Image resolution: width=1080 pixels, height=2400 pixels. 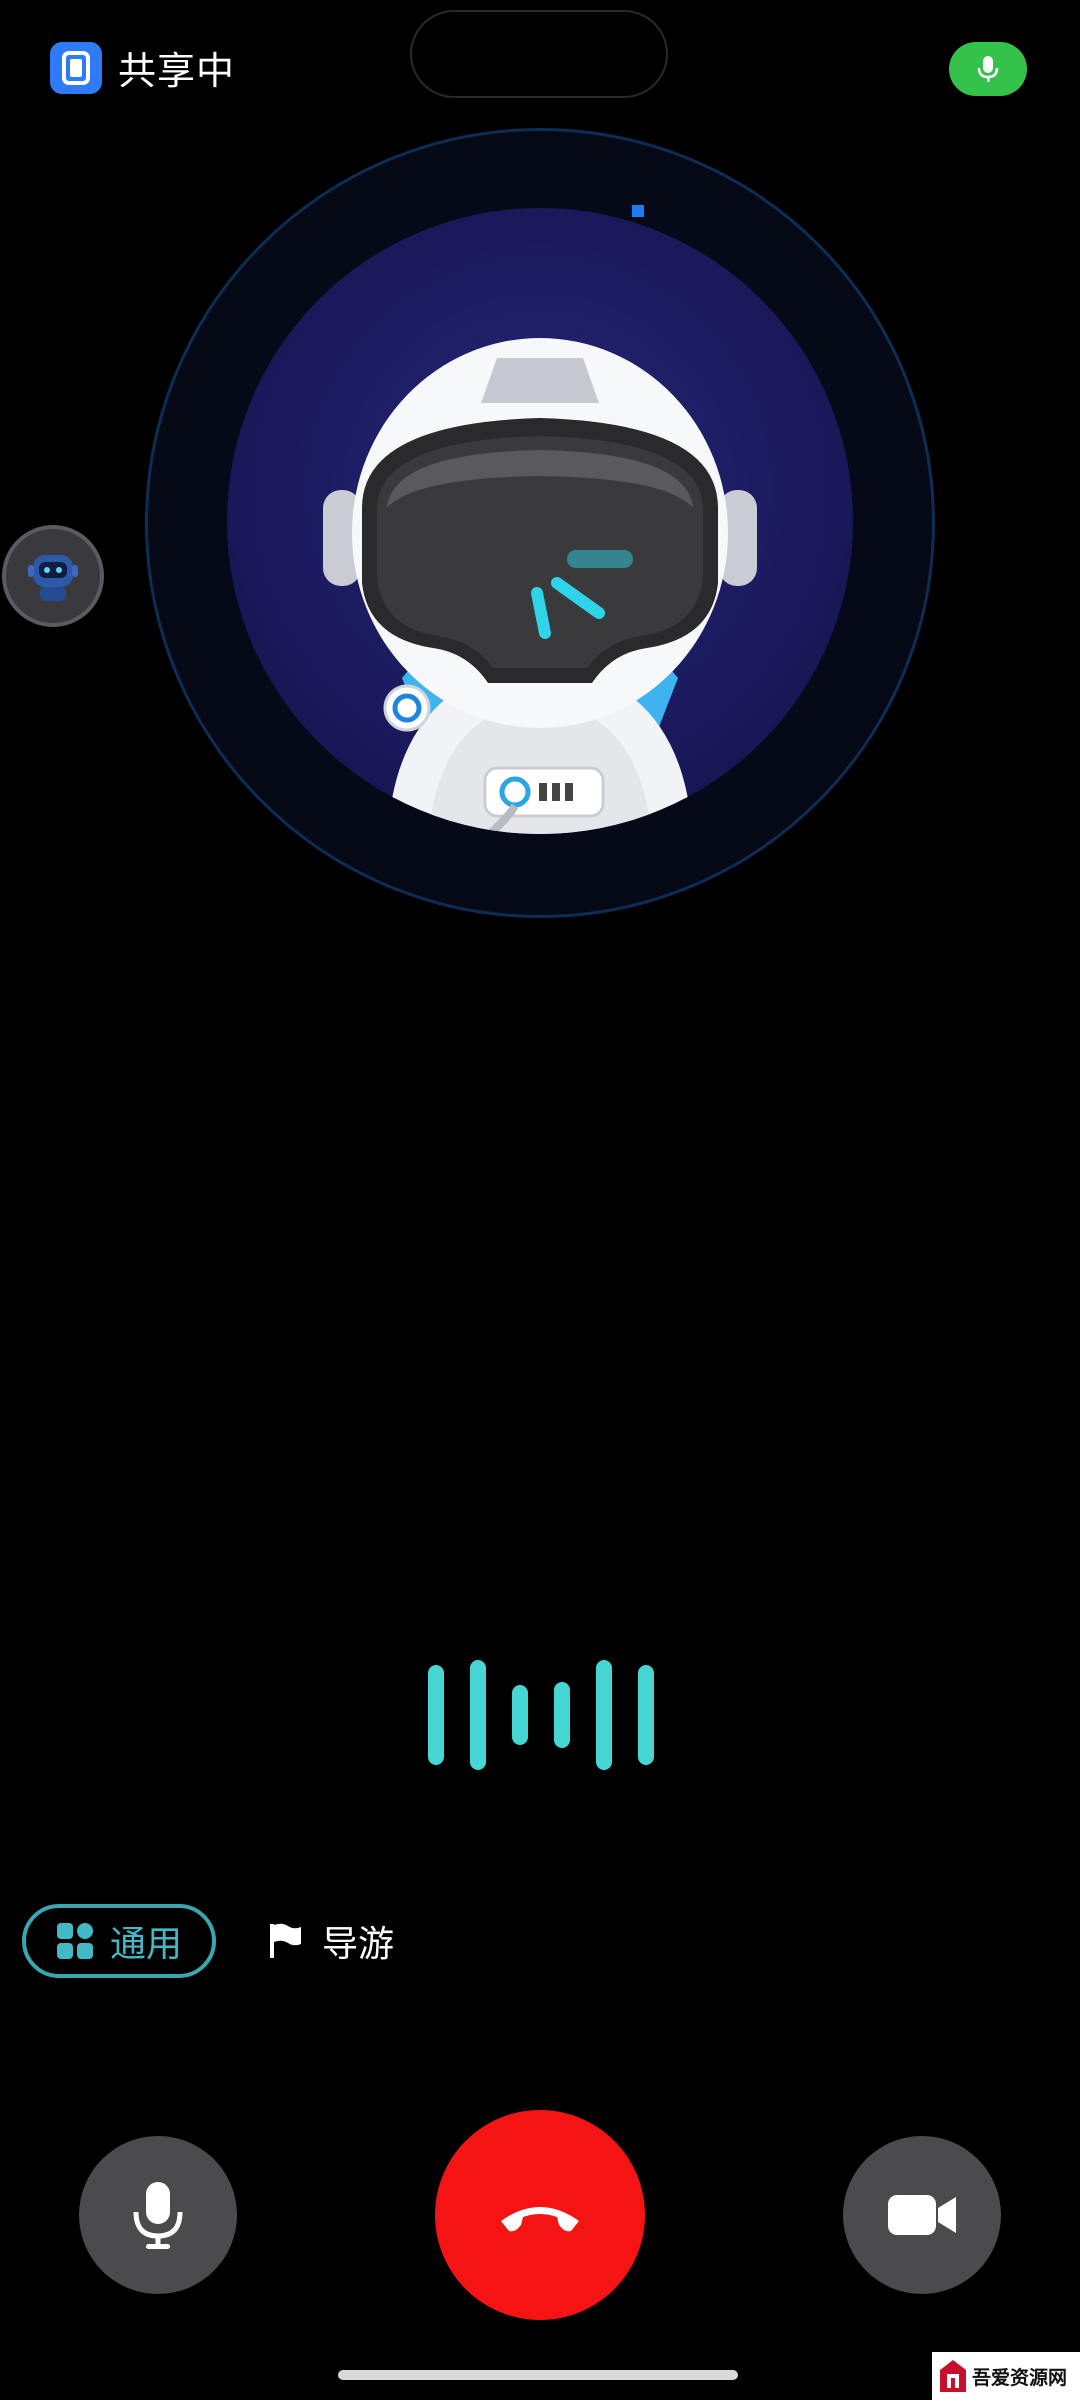 I want to click on mode-chip-guide: 导游, so click(x=331, y=1941).